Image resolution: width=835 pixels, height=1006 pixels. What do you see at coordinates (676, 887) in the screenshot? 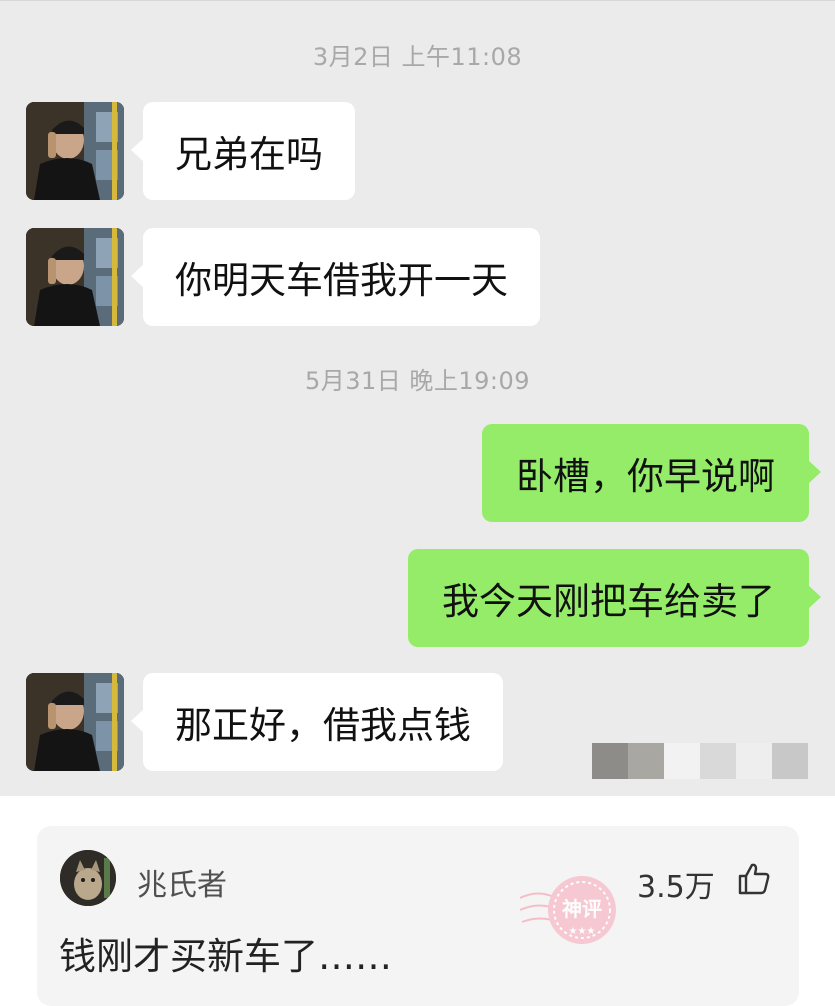
I see `like-count: 3.5万` at bounding box center [676, 887].